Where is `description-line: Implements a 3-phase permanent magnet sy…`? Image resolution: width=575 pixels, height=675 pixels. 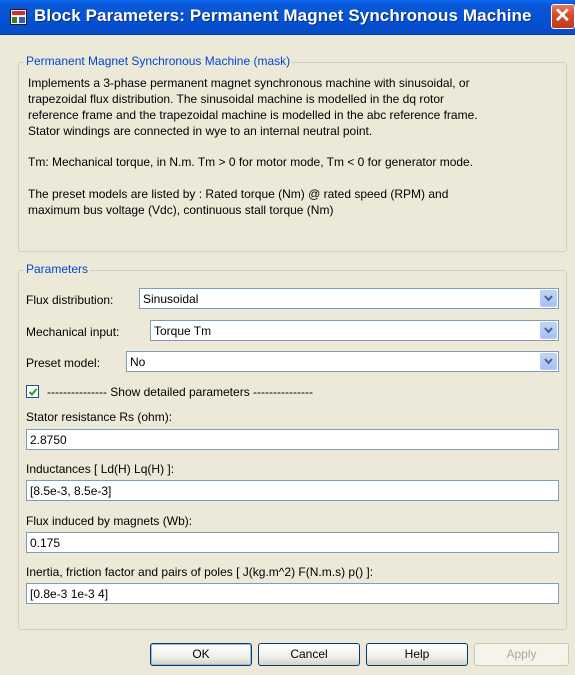 description-line: Implements a 3-phase permanent magnet sy… is located at coordinates (249, 83).